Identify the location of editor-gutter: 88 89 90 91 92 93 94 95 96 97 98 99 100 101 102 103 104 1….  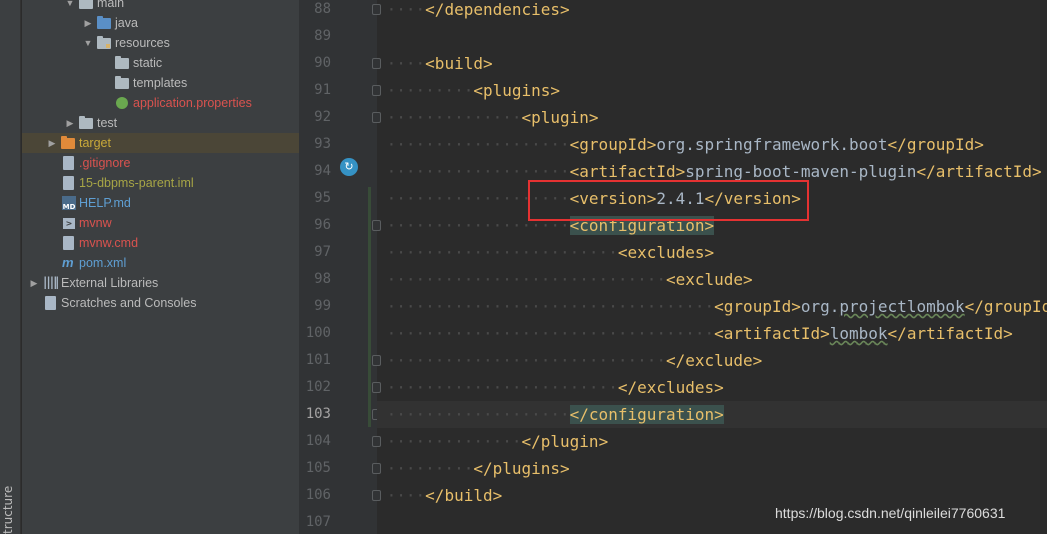
(340, 267).